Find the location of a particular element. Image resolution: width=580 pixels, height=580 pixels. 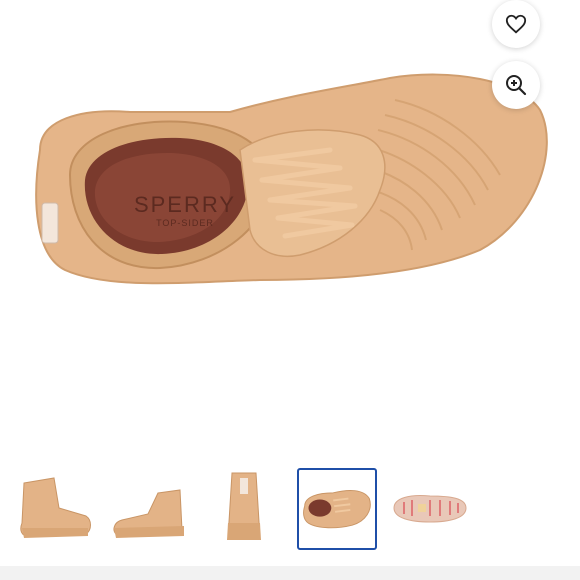

thumbnail-side-low is located at coordinates (148, 509).